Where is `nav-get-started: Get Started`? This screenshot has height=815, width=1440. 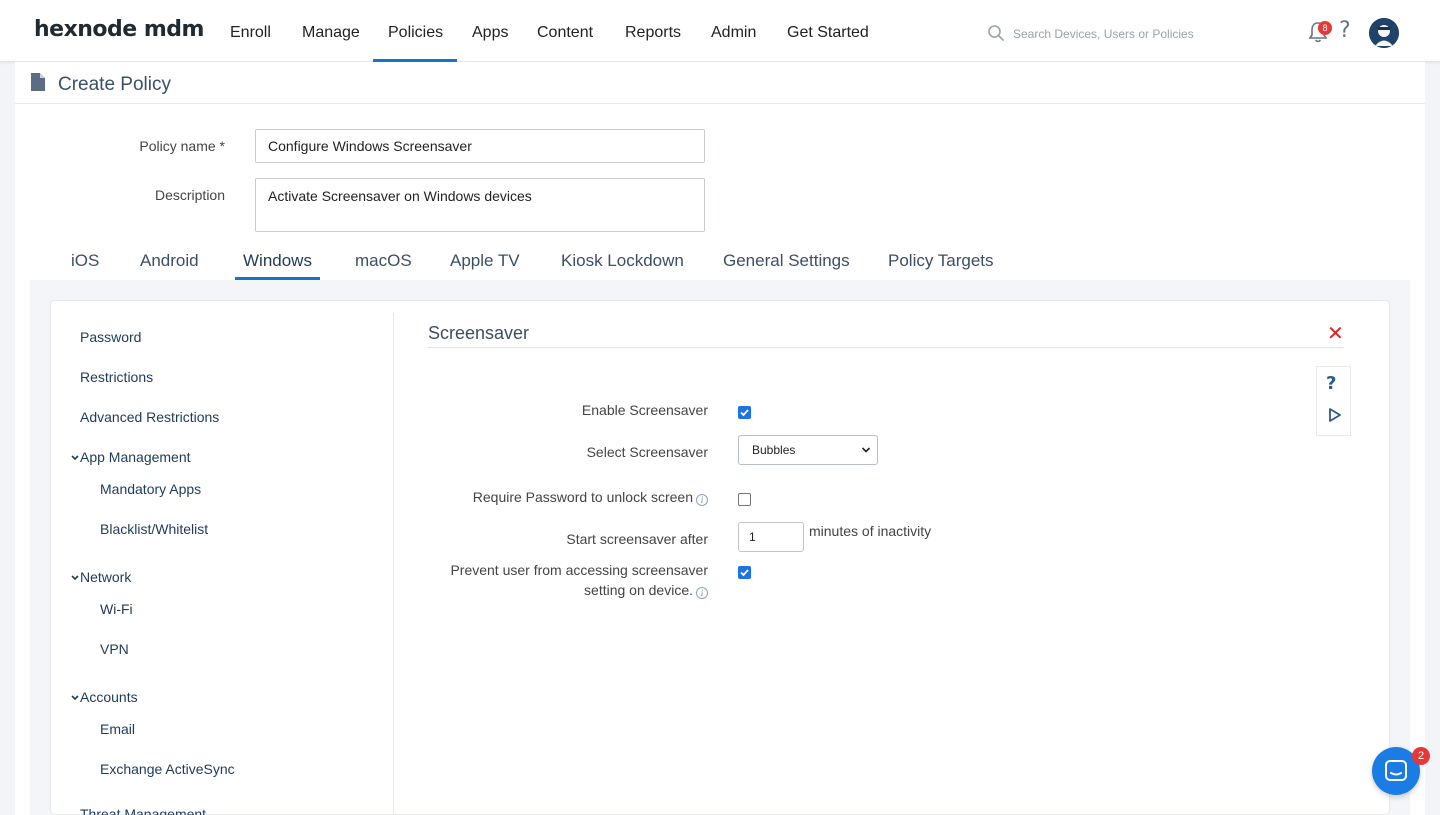 nav-get-started: Get Started is located at coordinates (828, 31).